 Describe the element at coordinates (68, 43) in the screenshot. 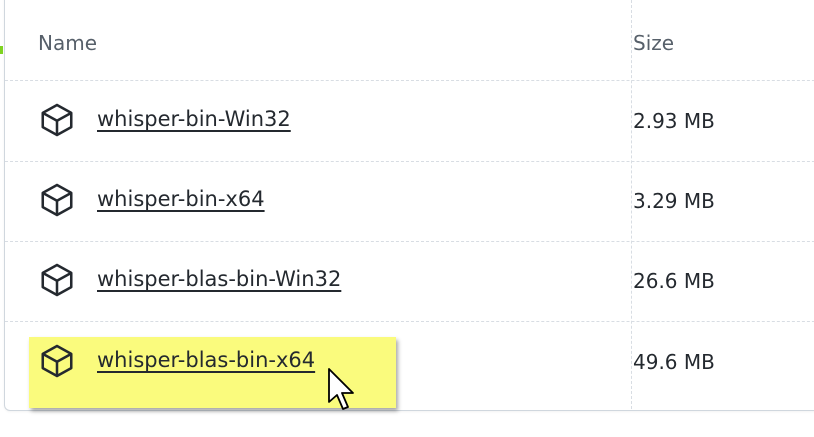

I see `name-column-header: Name` at that location.